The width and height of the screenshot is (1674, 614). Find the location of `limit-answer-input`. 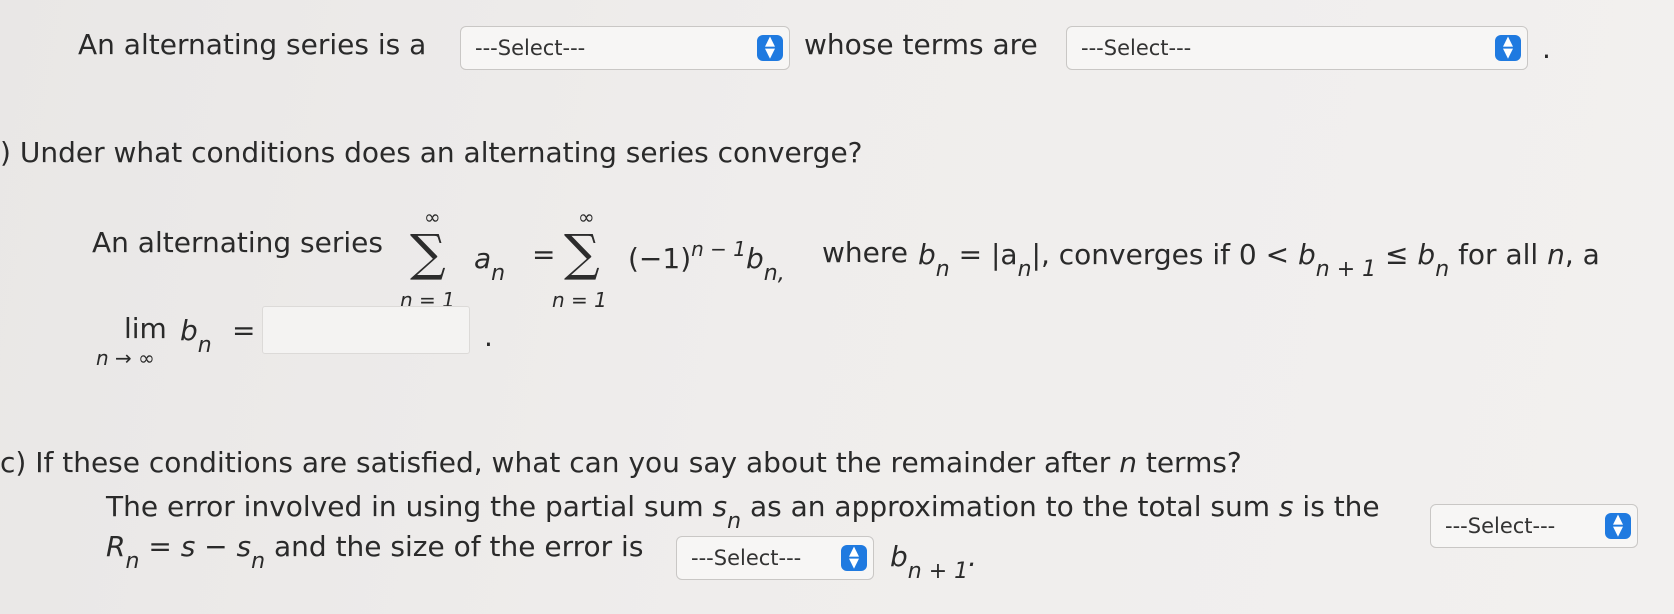

limit-answer-input is located at coordinates (366, 330).